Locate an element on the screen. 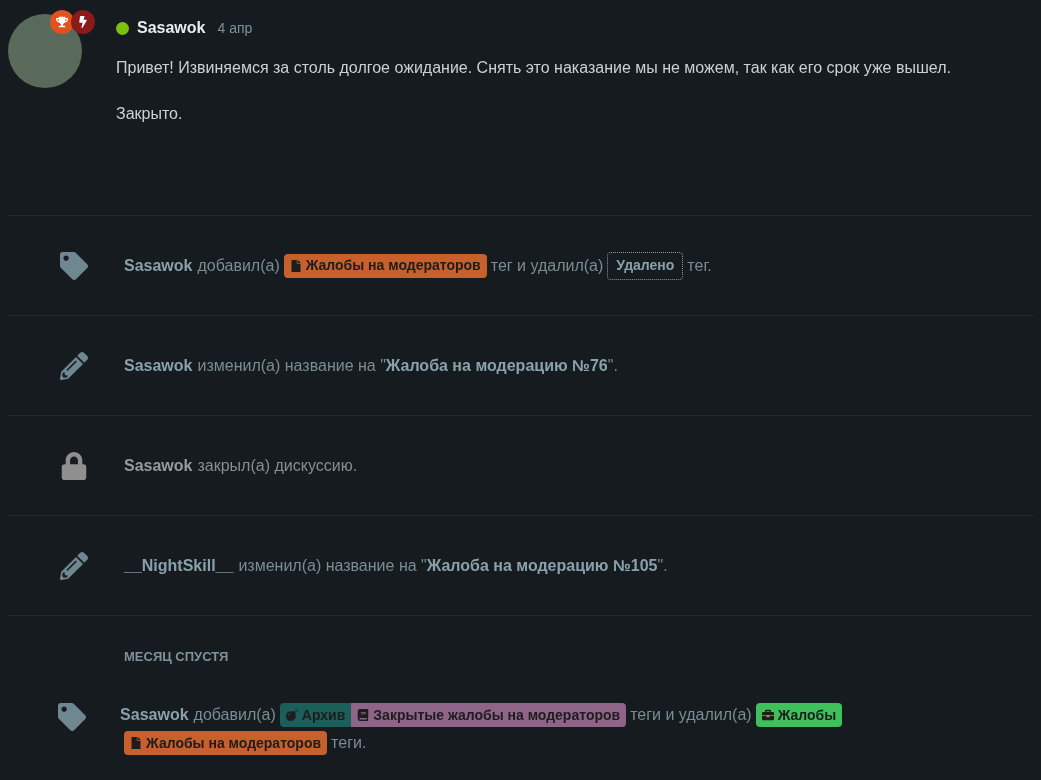 Image resolution: width=1041 pixels, height=780 pixels. tag-label: Закрытые жалобы на модераторов is located at coordinates (489, 715).